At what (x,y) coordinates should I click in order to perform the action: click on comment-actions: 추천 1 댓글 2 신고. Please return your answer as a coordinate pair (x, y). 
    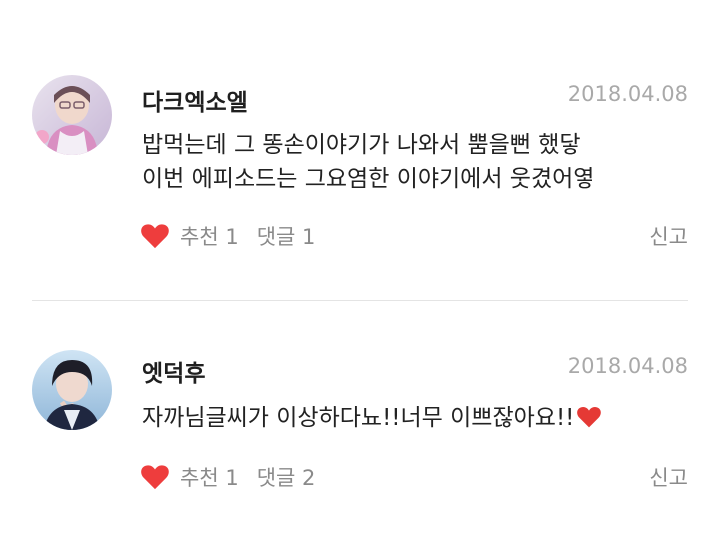
    Looking at the image, I should click on (414, 477).